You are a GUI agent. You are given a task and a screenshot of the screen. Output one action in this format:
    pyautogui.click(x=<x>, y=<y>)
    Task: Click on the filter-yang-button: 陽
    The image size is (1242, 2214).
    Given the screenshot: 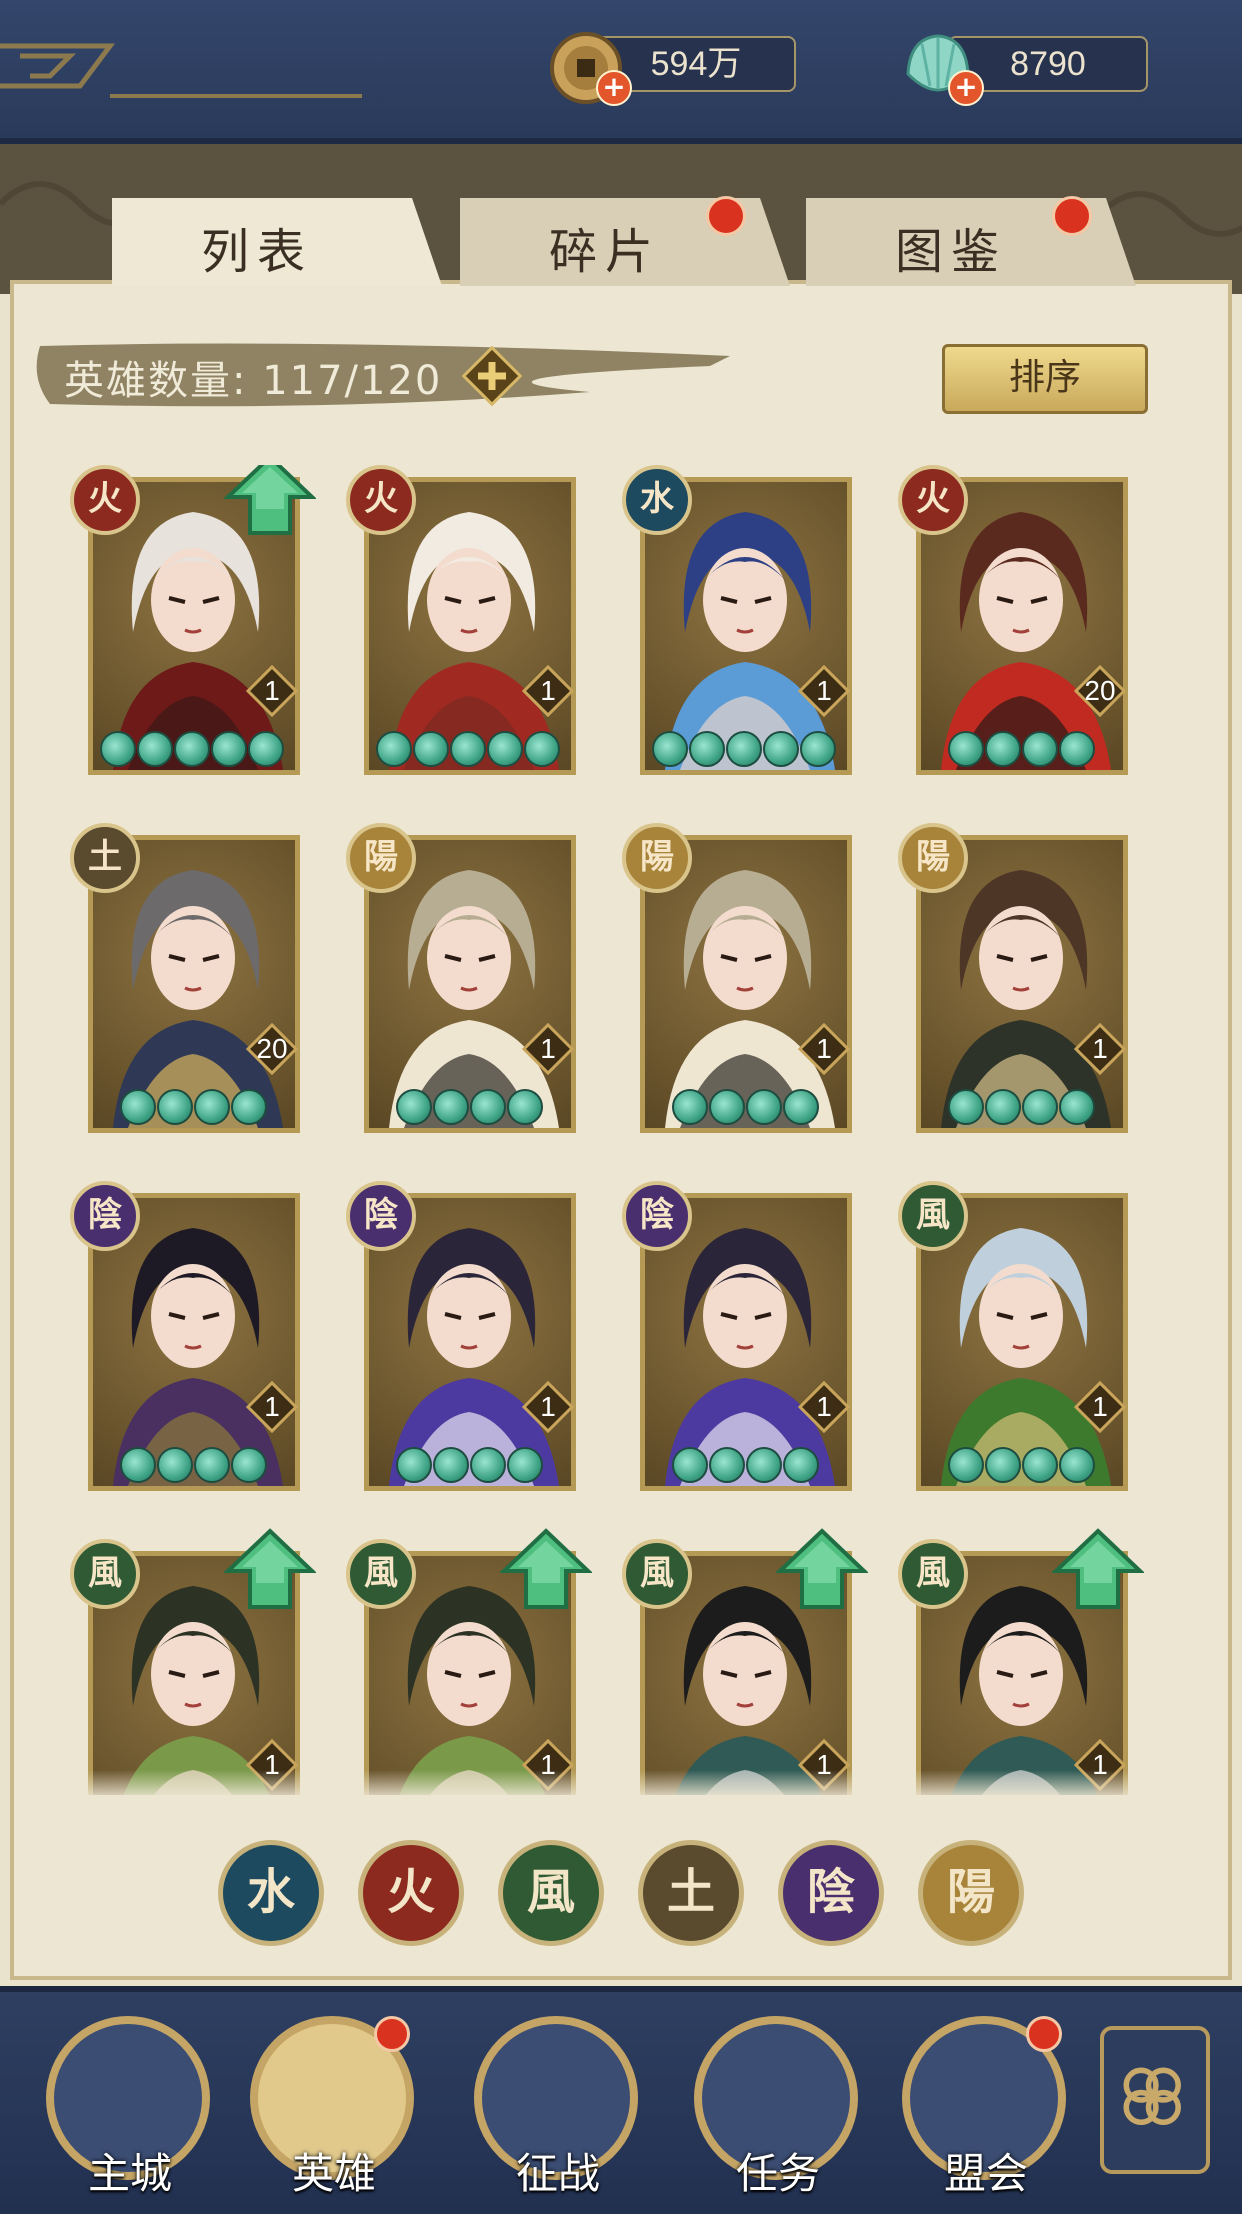 What is the action you would take?
    pyautogui.click(x=971, y=1893)
    